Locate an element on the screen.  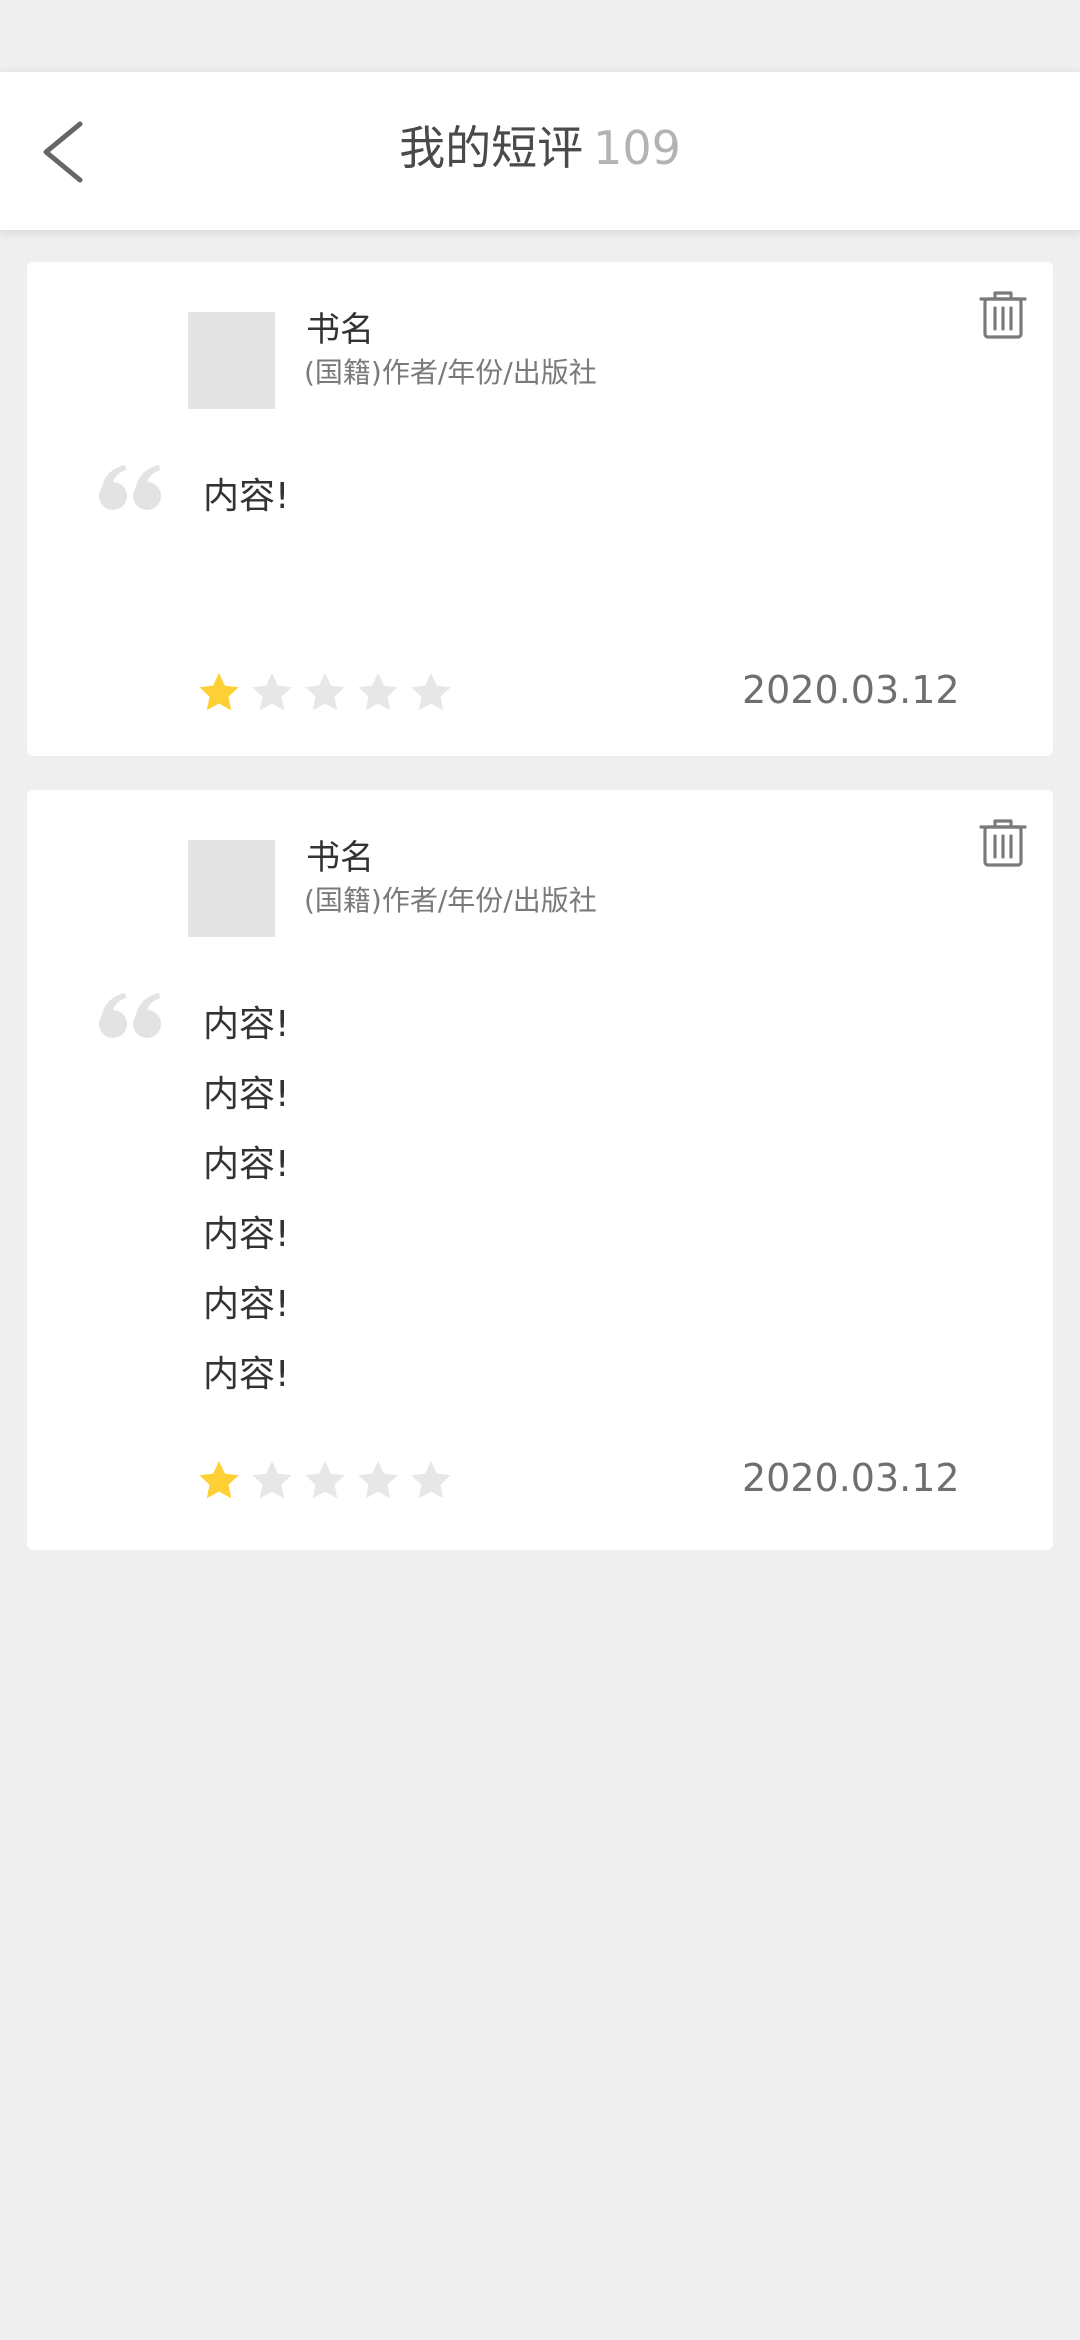
page-title-text: 我的短评 is located at coordinates (491, 148).